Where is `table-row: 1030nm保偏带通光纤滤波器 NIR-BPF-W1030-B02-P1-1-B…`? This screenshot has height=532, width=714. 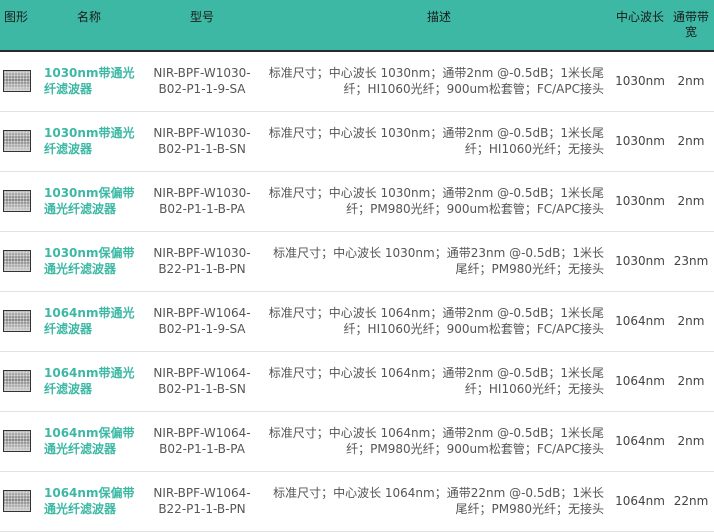
table-row: 1030nm保偏带通光纤滤波器 NIR-BPF-W1030-B02-P1-1-B… is located at coordinates (357, 201).